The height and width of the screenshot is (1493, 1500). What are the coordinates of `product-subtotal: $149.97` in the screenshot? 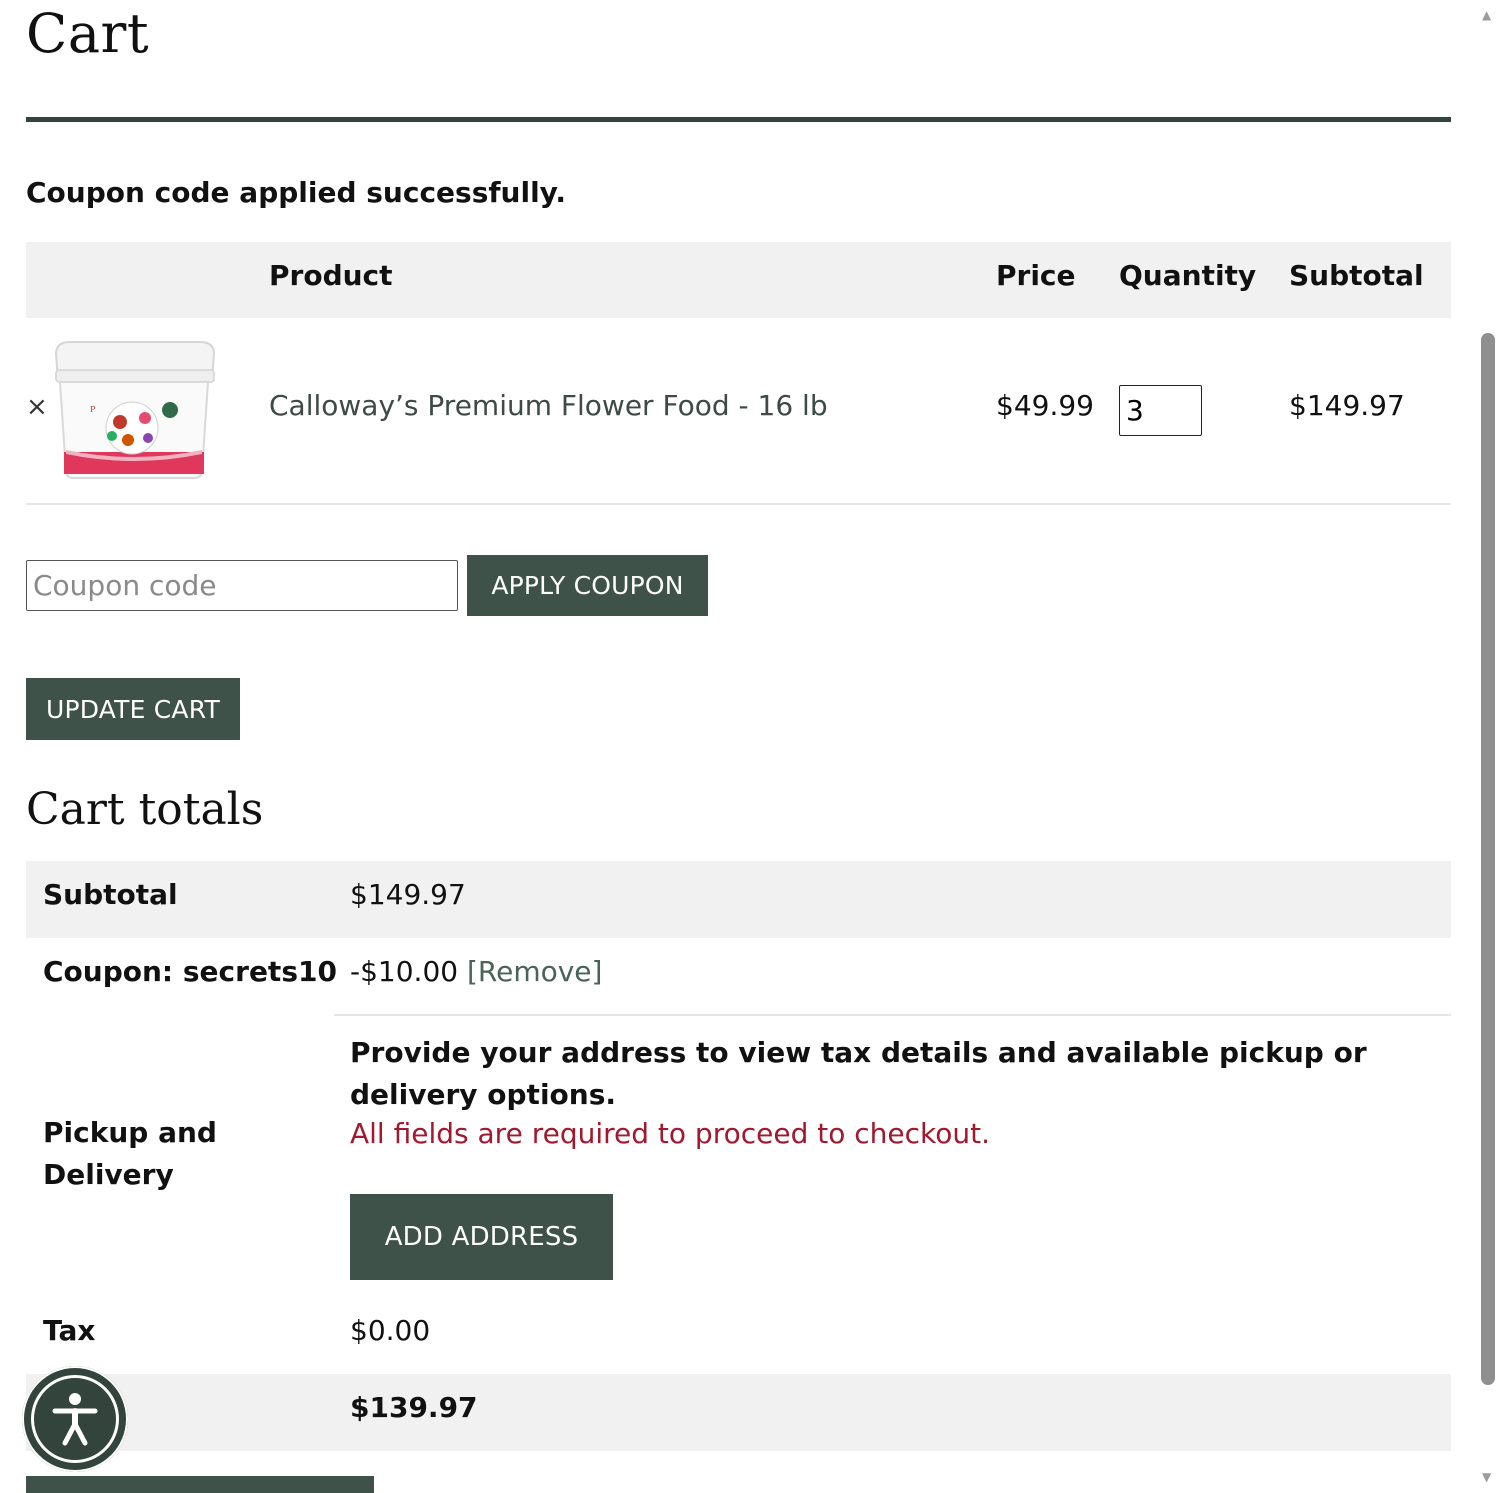 It's located at (1347, 405).